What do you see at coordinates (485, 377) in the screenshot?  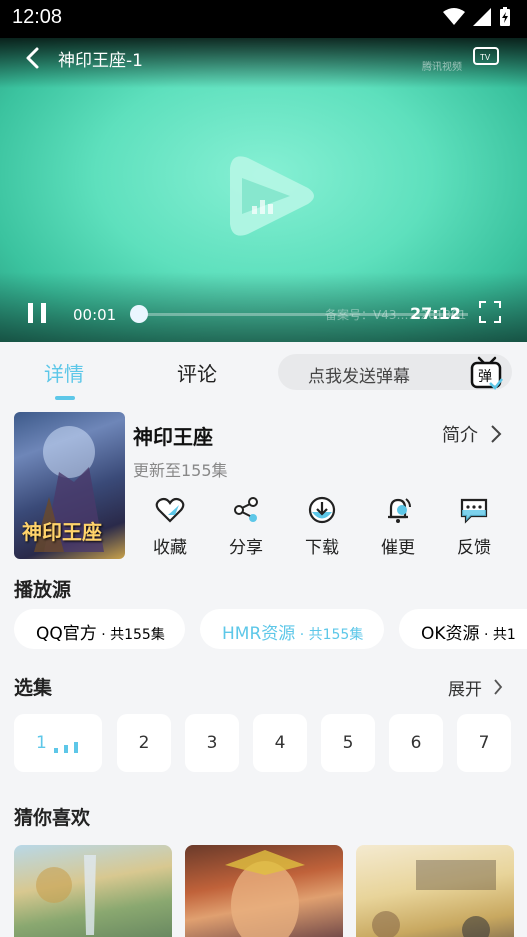 I see `danmu-icon-label: 弹` at bounding box center [485, 377].